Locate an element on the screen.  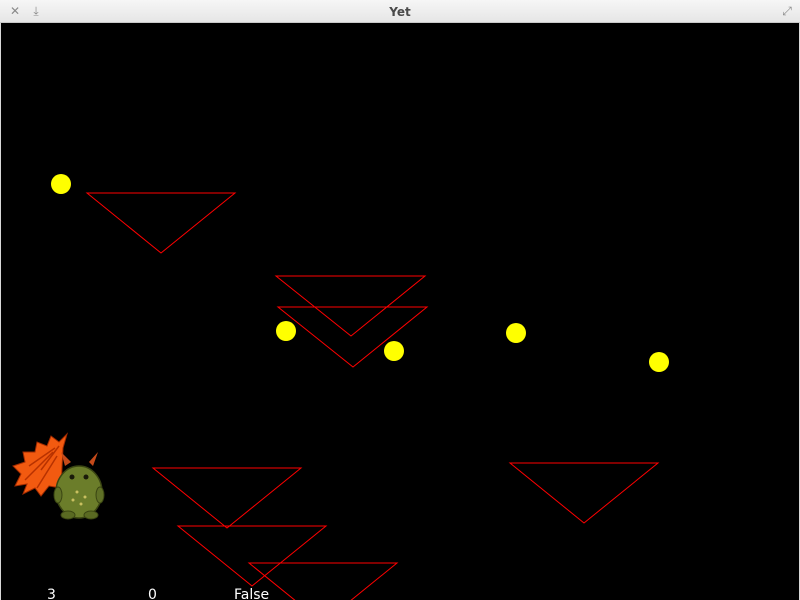
score-counter: 0 is located at coordinates (152, 593).